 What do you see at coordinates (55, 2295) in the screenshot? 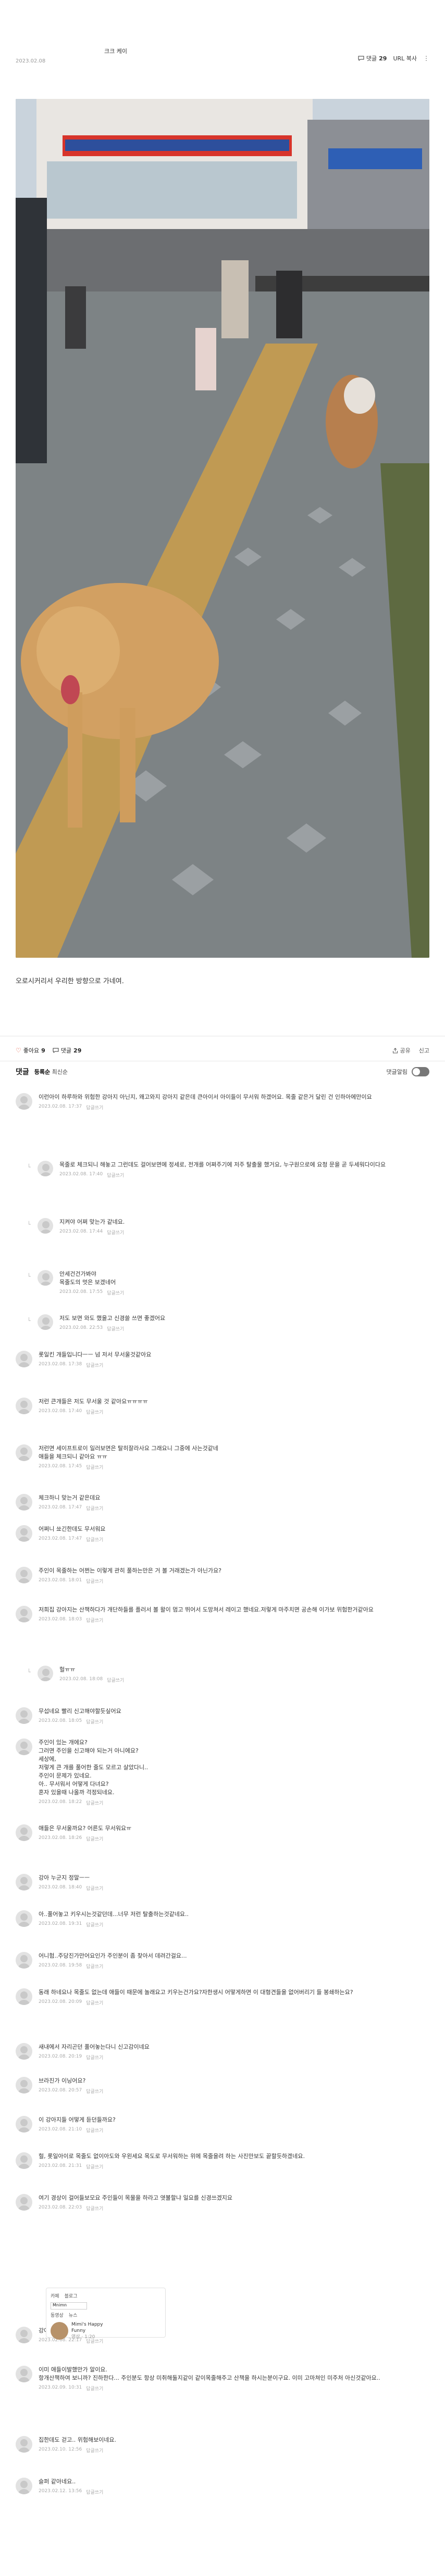
I see `embed-tab: 카페` at bounding box center [55, 2295].